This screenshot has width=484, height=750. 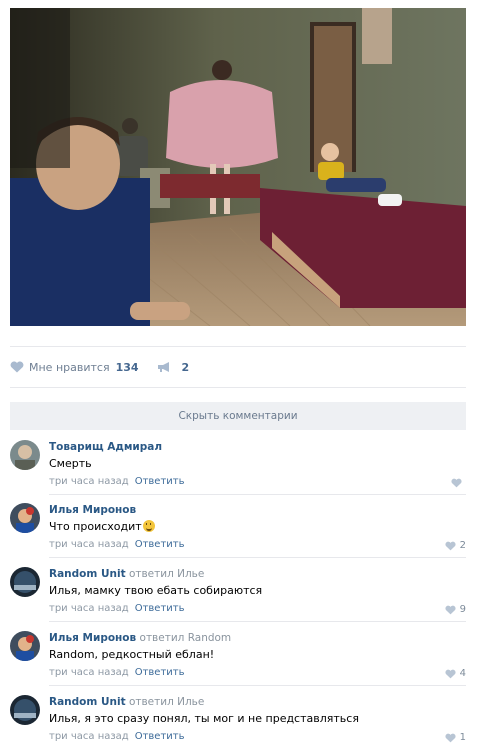 I want to click on post-actions: Мне нравится 134 2, so click(x=238, y=367).